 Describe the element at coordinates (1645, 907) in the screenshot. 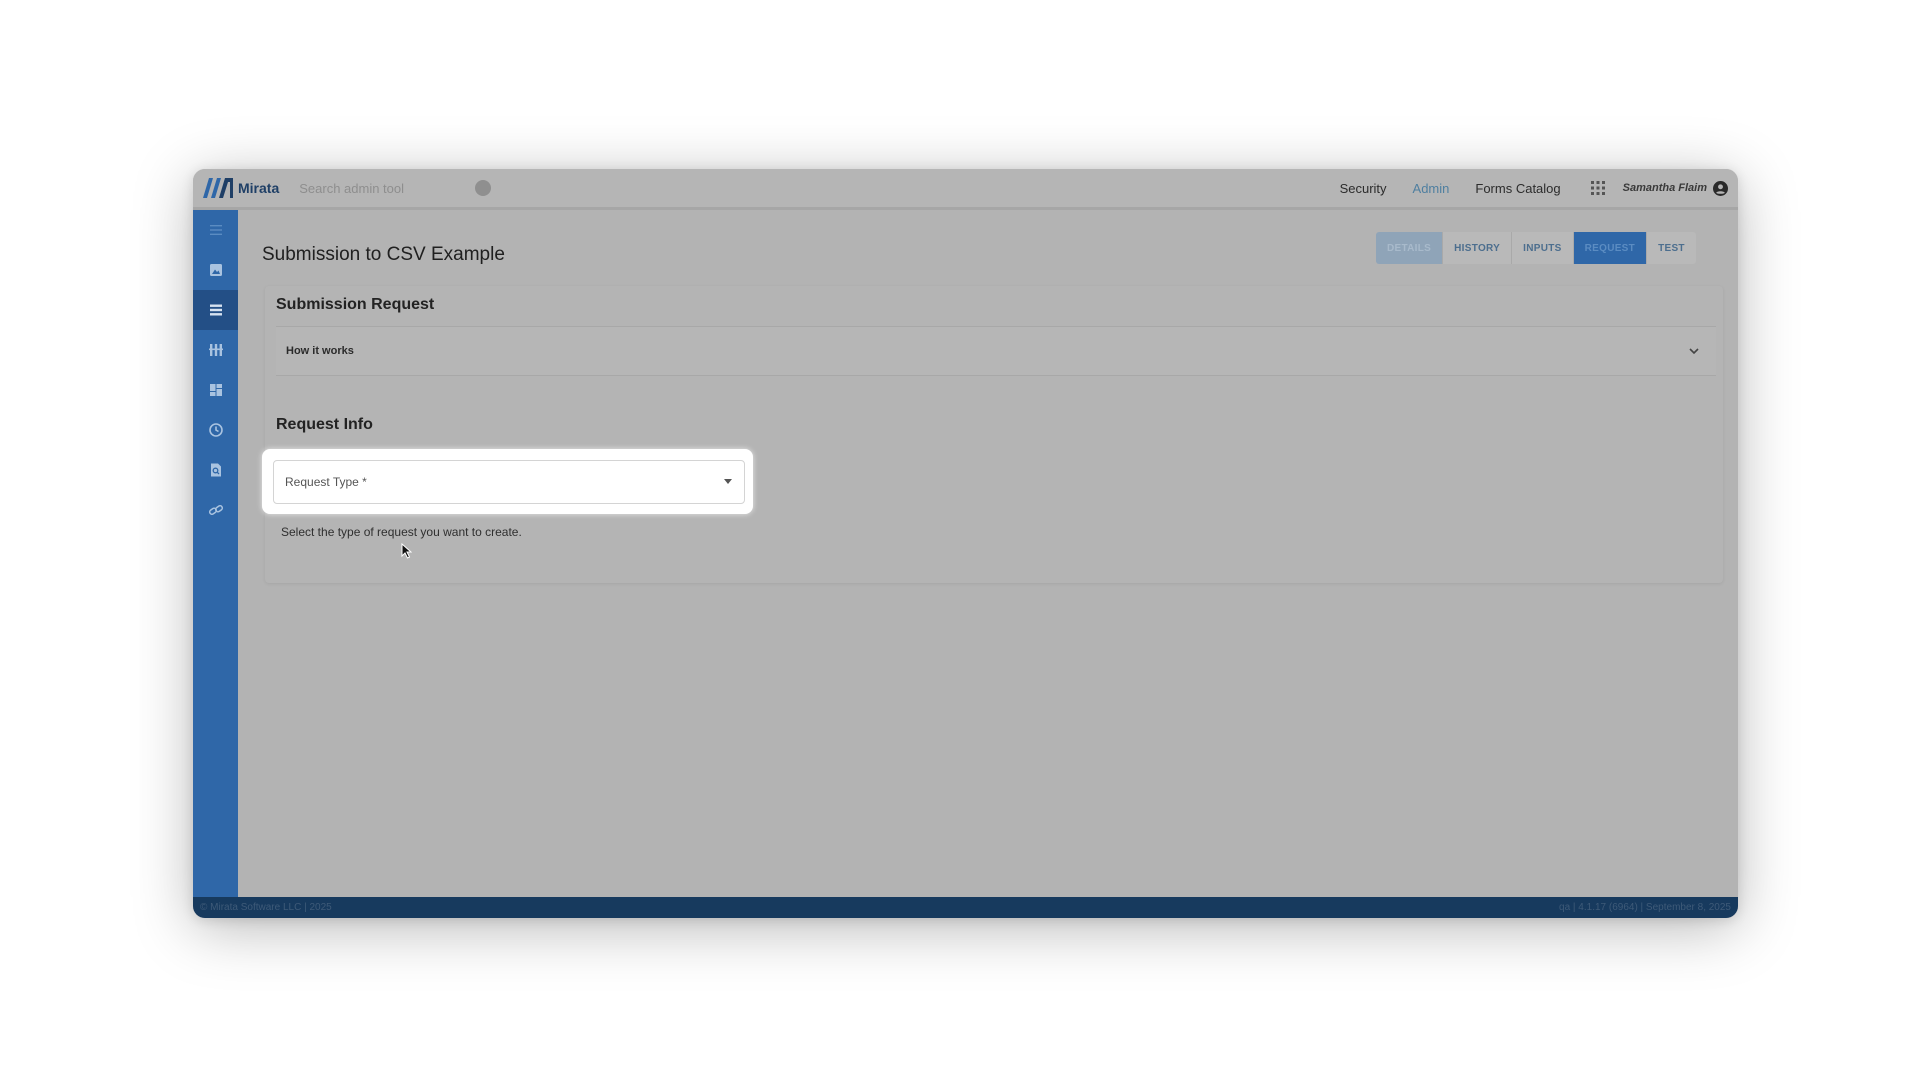

I see `footer-version: qa | 4.1.17 (6964) | September 8, 2025` at that location.